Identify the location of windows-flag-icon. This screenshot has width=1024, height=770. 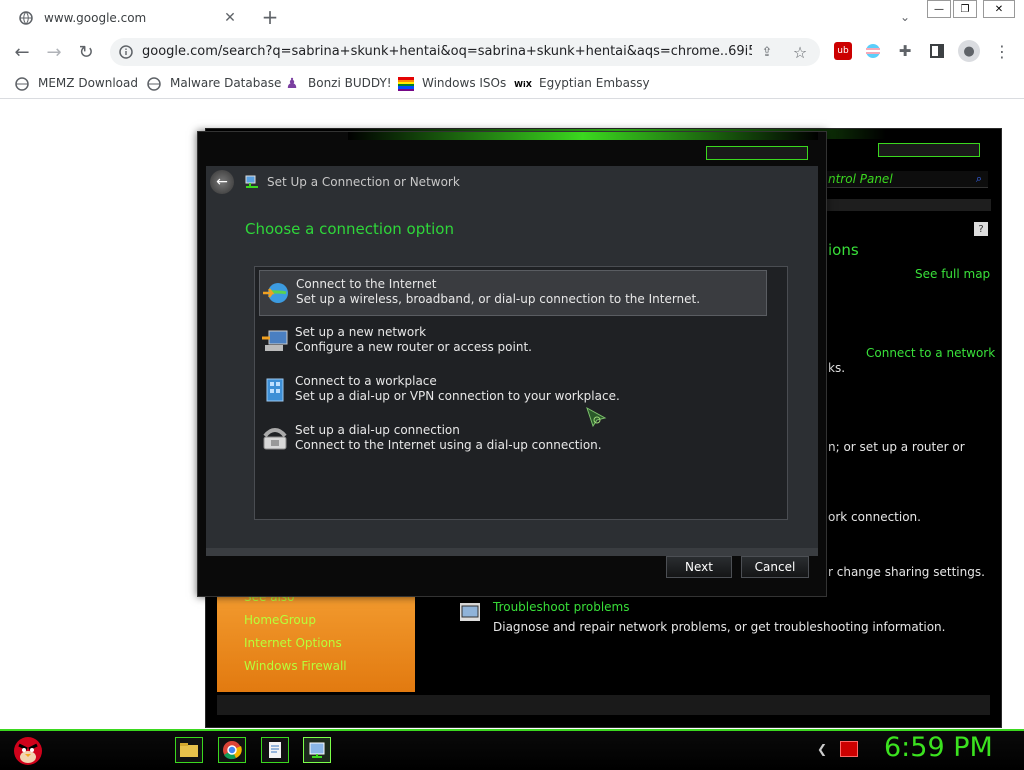
(406, 84).